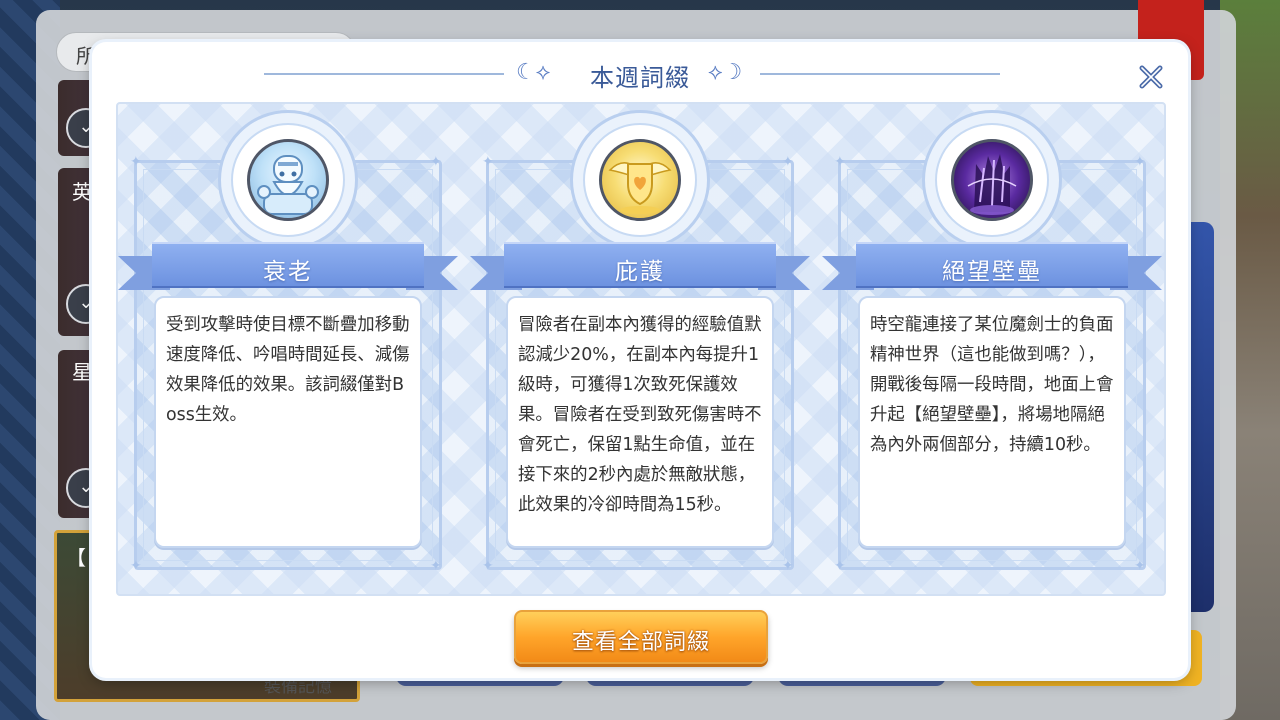 This screenshot has height=720, width=1280. I want to click on close-button, so click(1151, 77).